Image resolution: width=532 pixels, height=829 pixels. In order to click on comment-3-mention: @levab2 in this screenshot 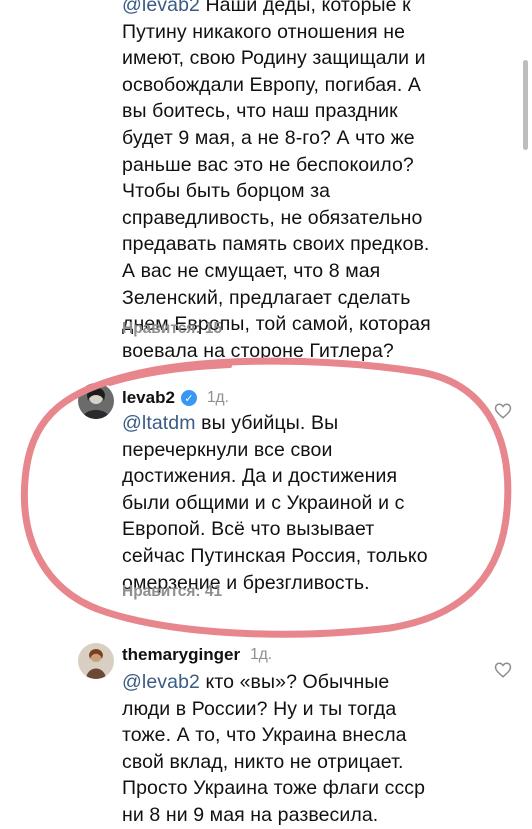, I will do `click(161, 682)`.